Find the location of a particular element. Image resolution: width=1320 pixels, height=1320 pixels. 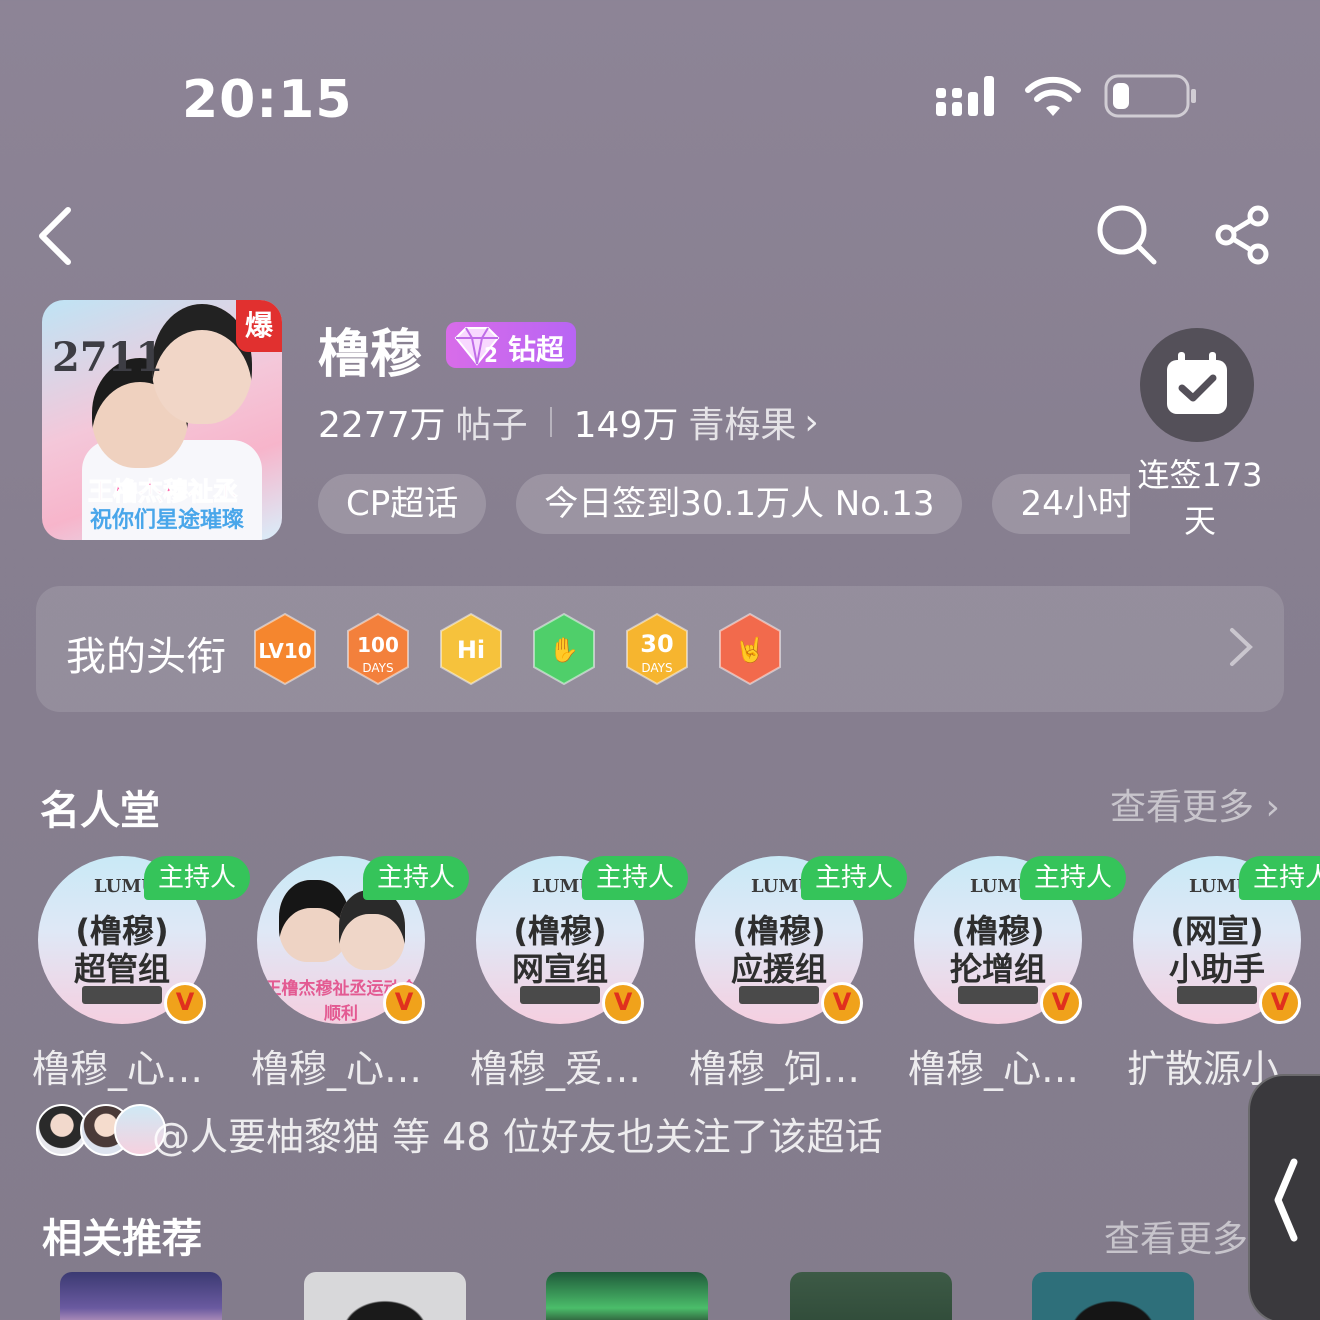

hall-member-avatar: LUMU (橹穆) 网宣组 主持人 V is located at coordinates (582, 956).